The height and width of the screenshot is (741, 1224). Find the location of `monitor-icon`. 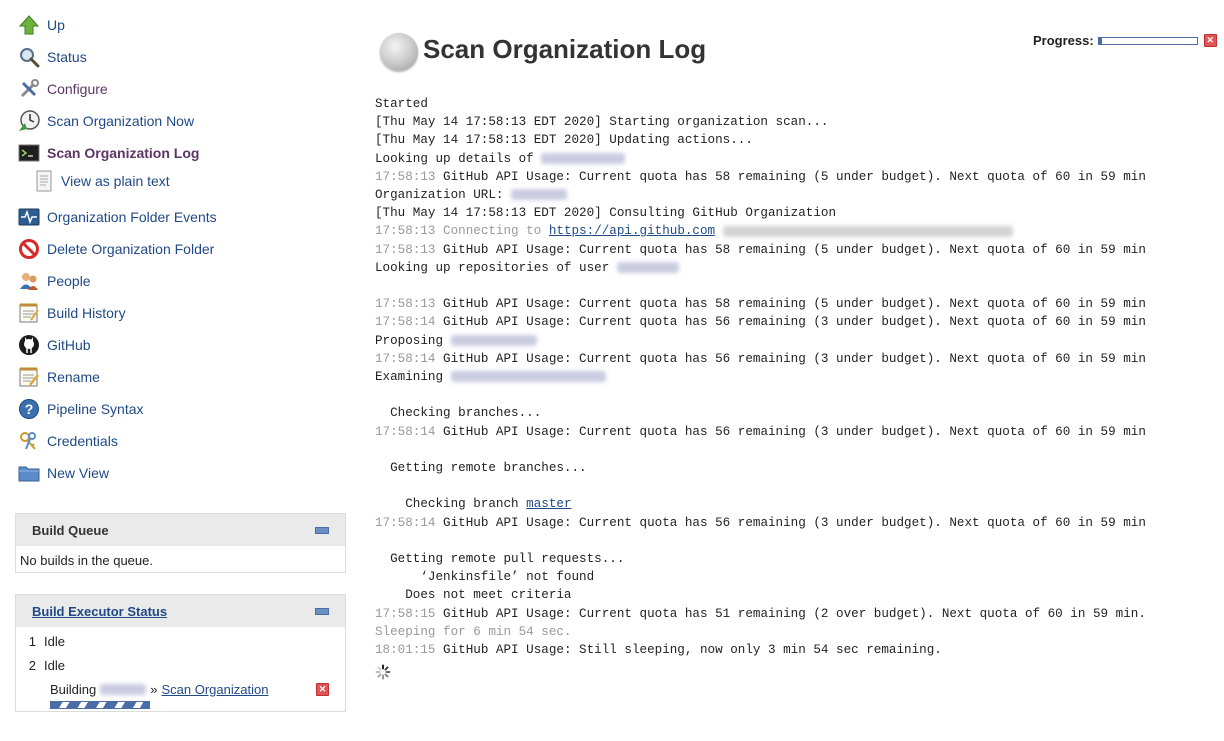

monitor-icon is located at coordinates (29, 217).